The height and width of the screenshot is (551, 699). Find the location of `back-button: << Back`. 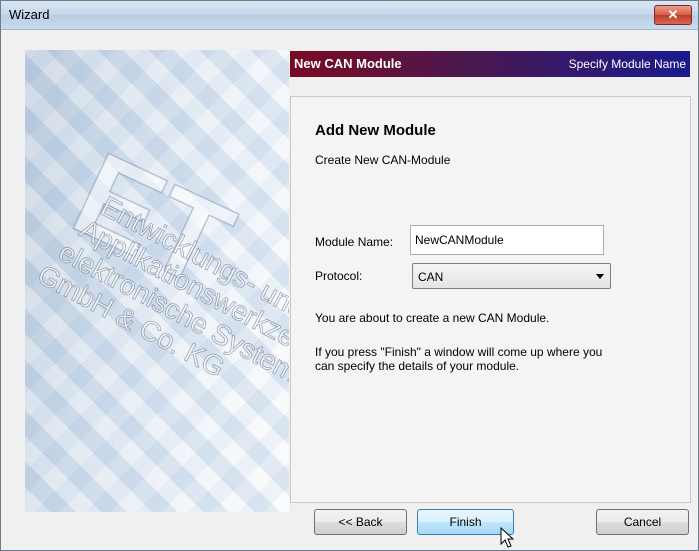

back-button: << Back is located at coordinates (360, 522).